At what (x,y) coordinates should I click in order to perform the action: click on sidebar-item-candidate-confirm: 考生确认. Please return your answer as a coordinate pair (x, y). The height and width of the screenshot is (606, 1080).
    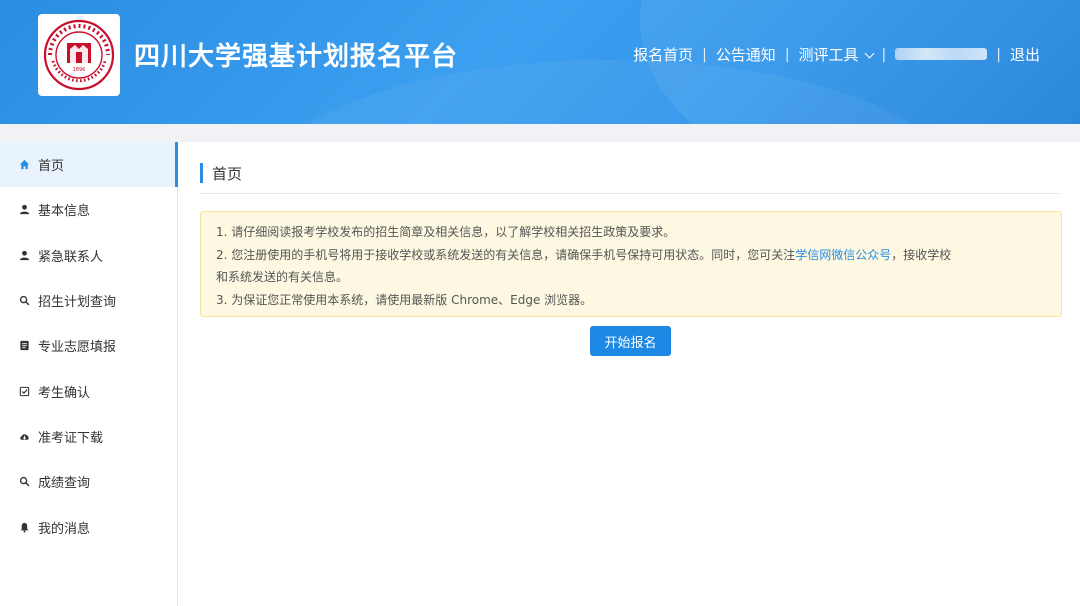
    Looking at the image, I should click on (88, 390).